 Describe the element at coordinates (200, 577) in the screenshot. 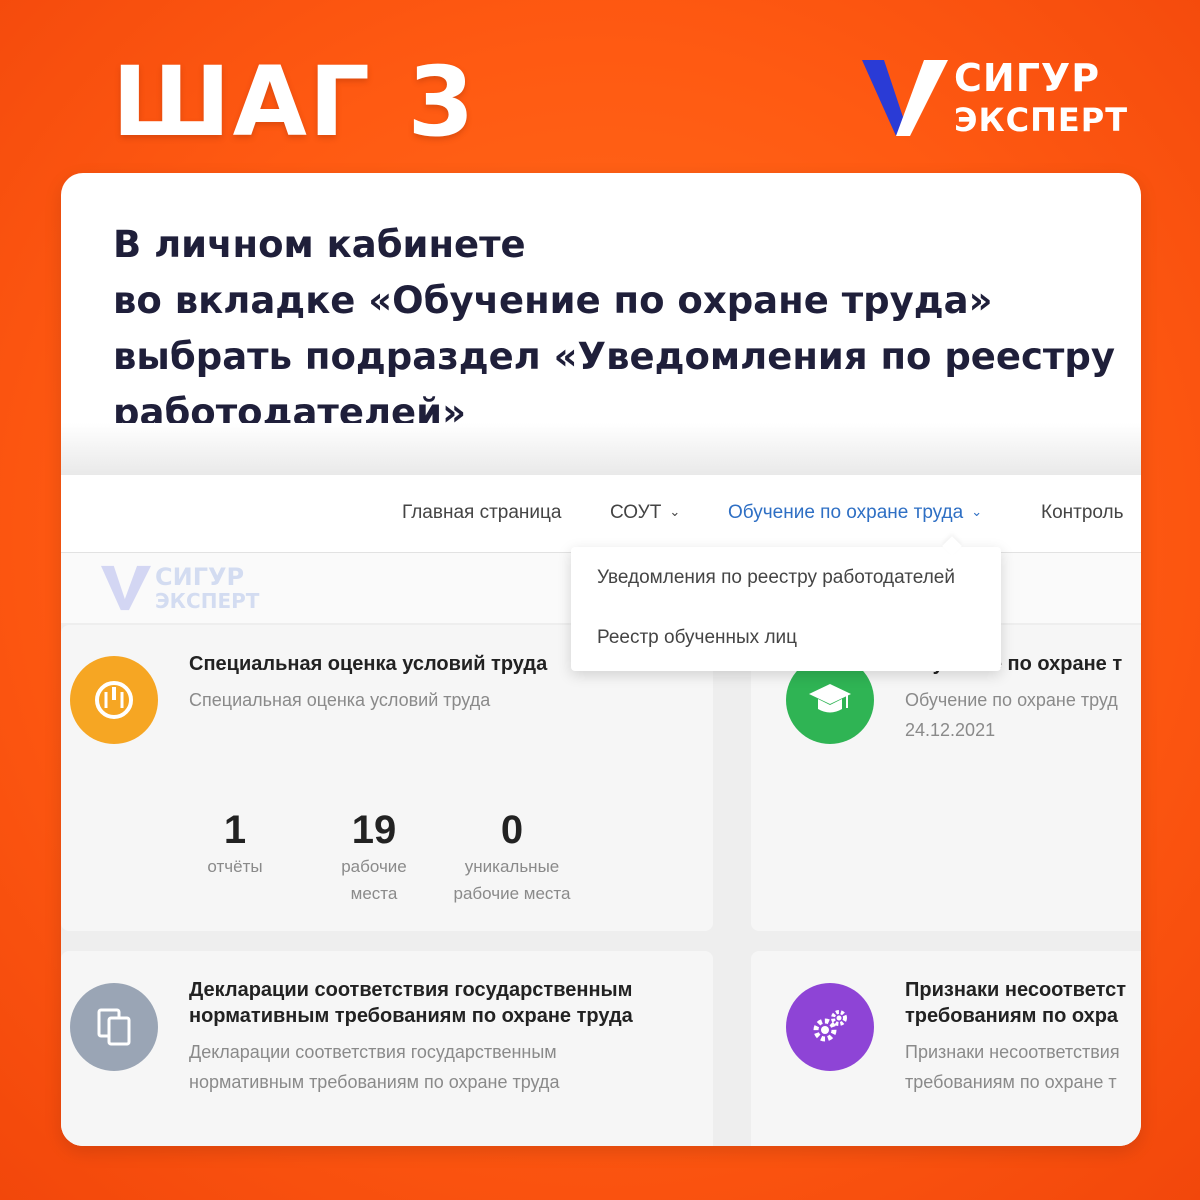

I see `watermark-text-line1: СИГУР` at that location.